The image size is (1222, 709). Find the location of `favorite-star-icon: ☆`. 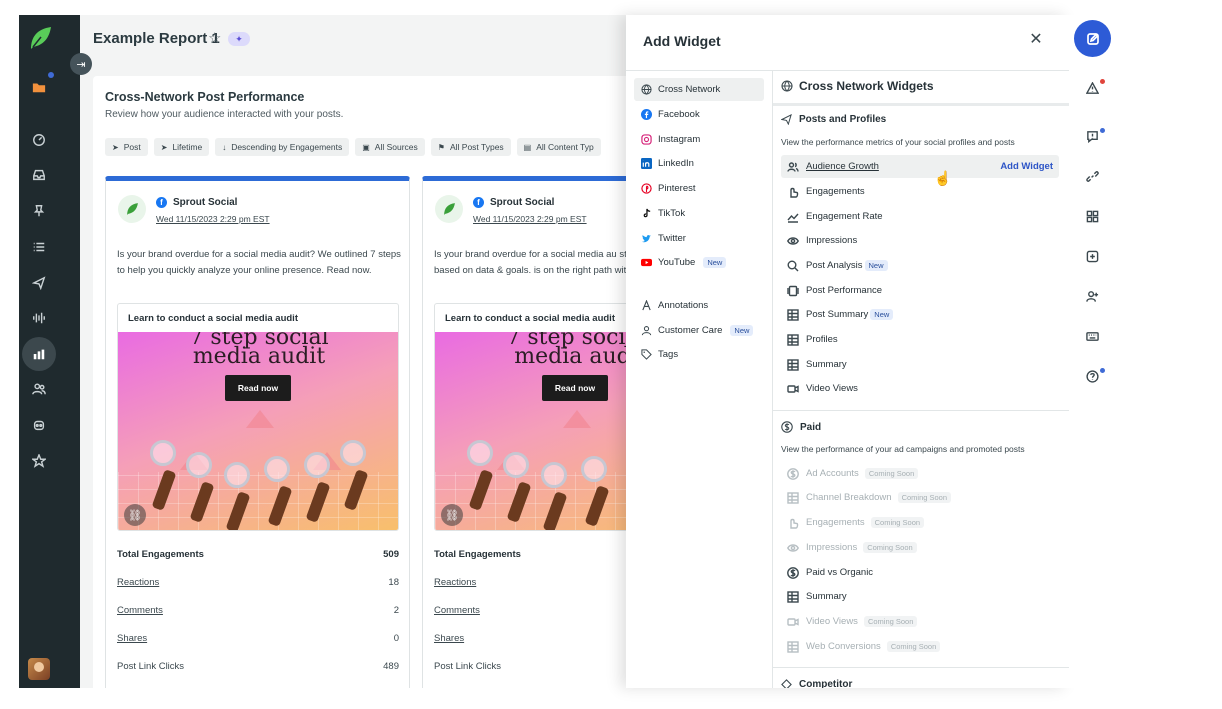

favorite-star-icon: ☆ is located at coordinates (214, 38).